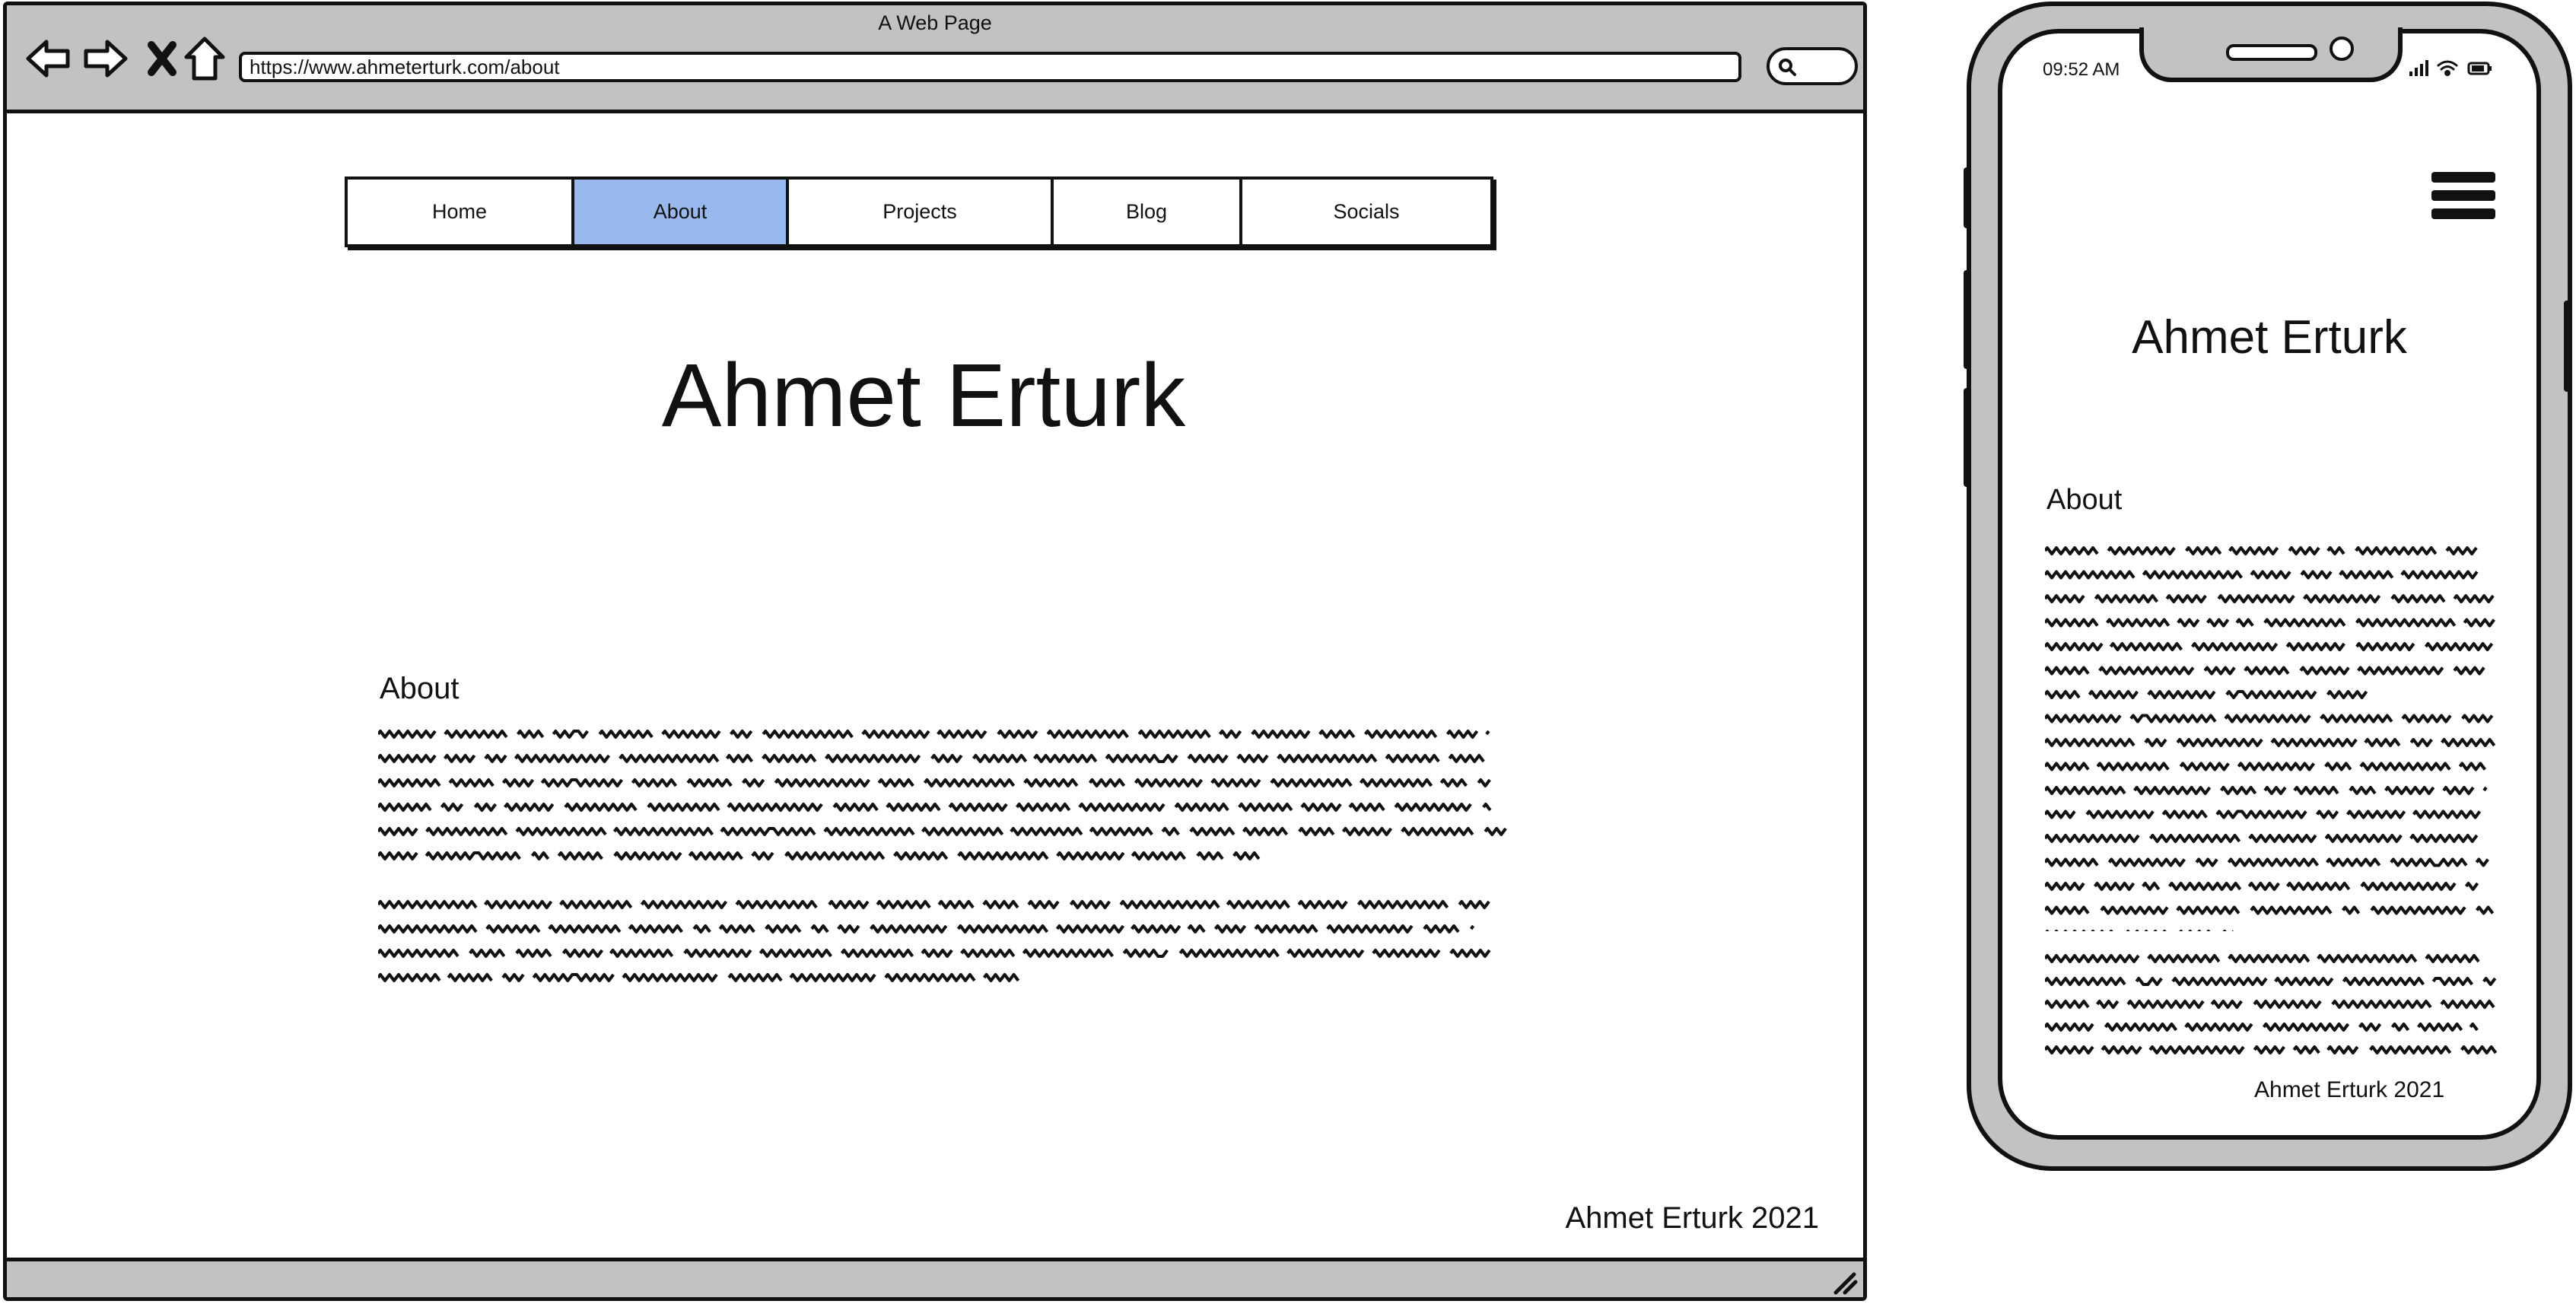 The height and width of the screenshot is (1304, 2576). What do you see at coordinates (2342, 49) in the screenshot?
I see `camera-icon` at bounding box center [2342, 49].